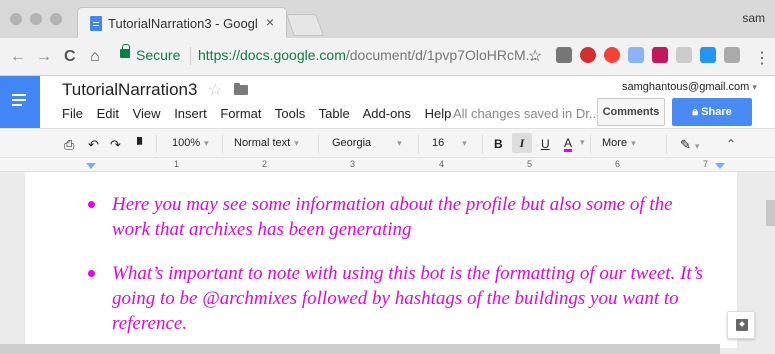 The height and width of the screenshot is (354, 775). What do you see at coordinates (636, 55) in the screenshot?
I see `docs-extension-icon` at bounding box center [636, 55].